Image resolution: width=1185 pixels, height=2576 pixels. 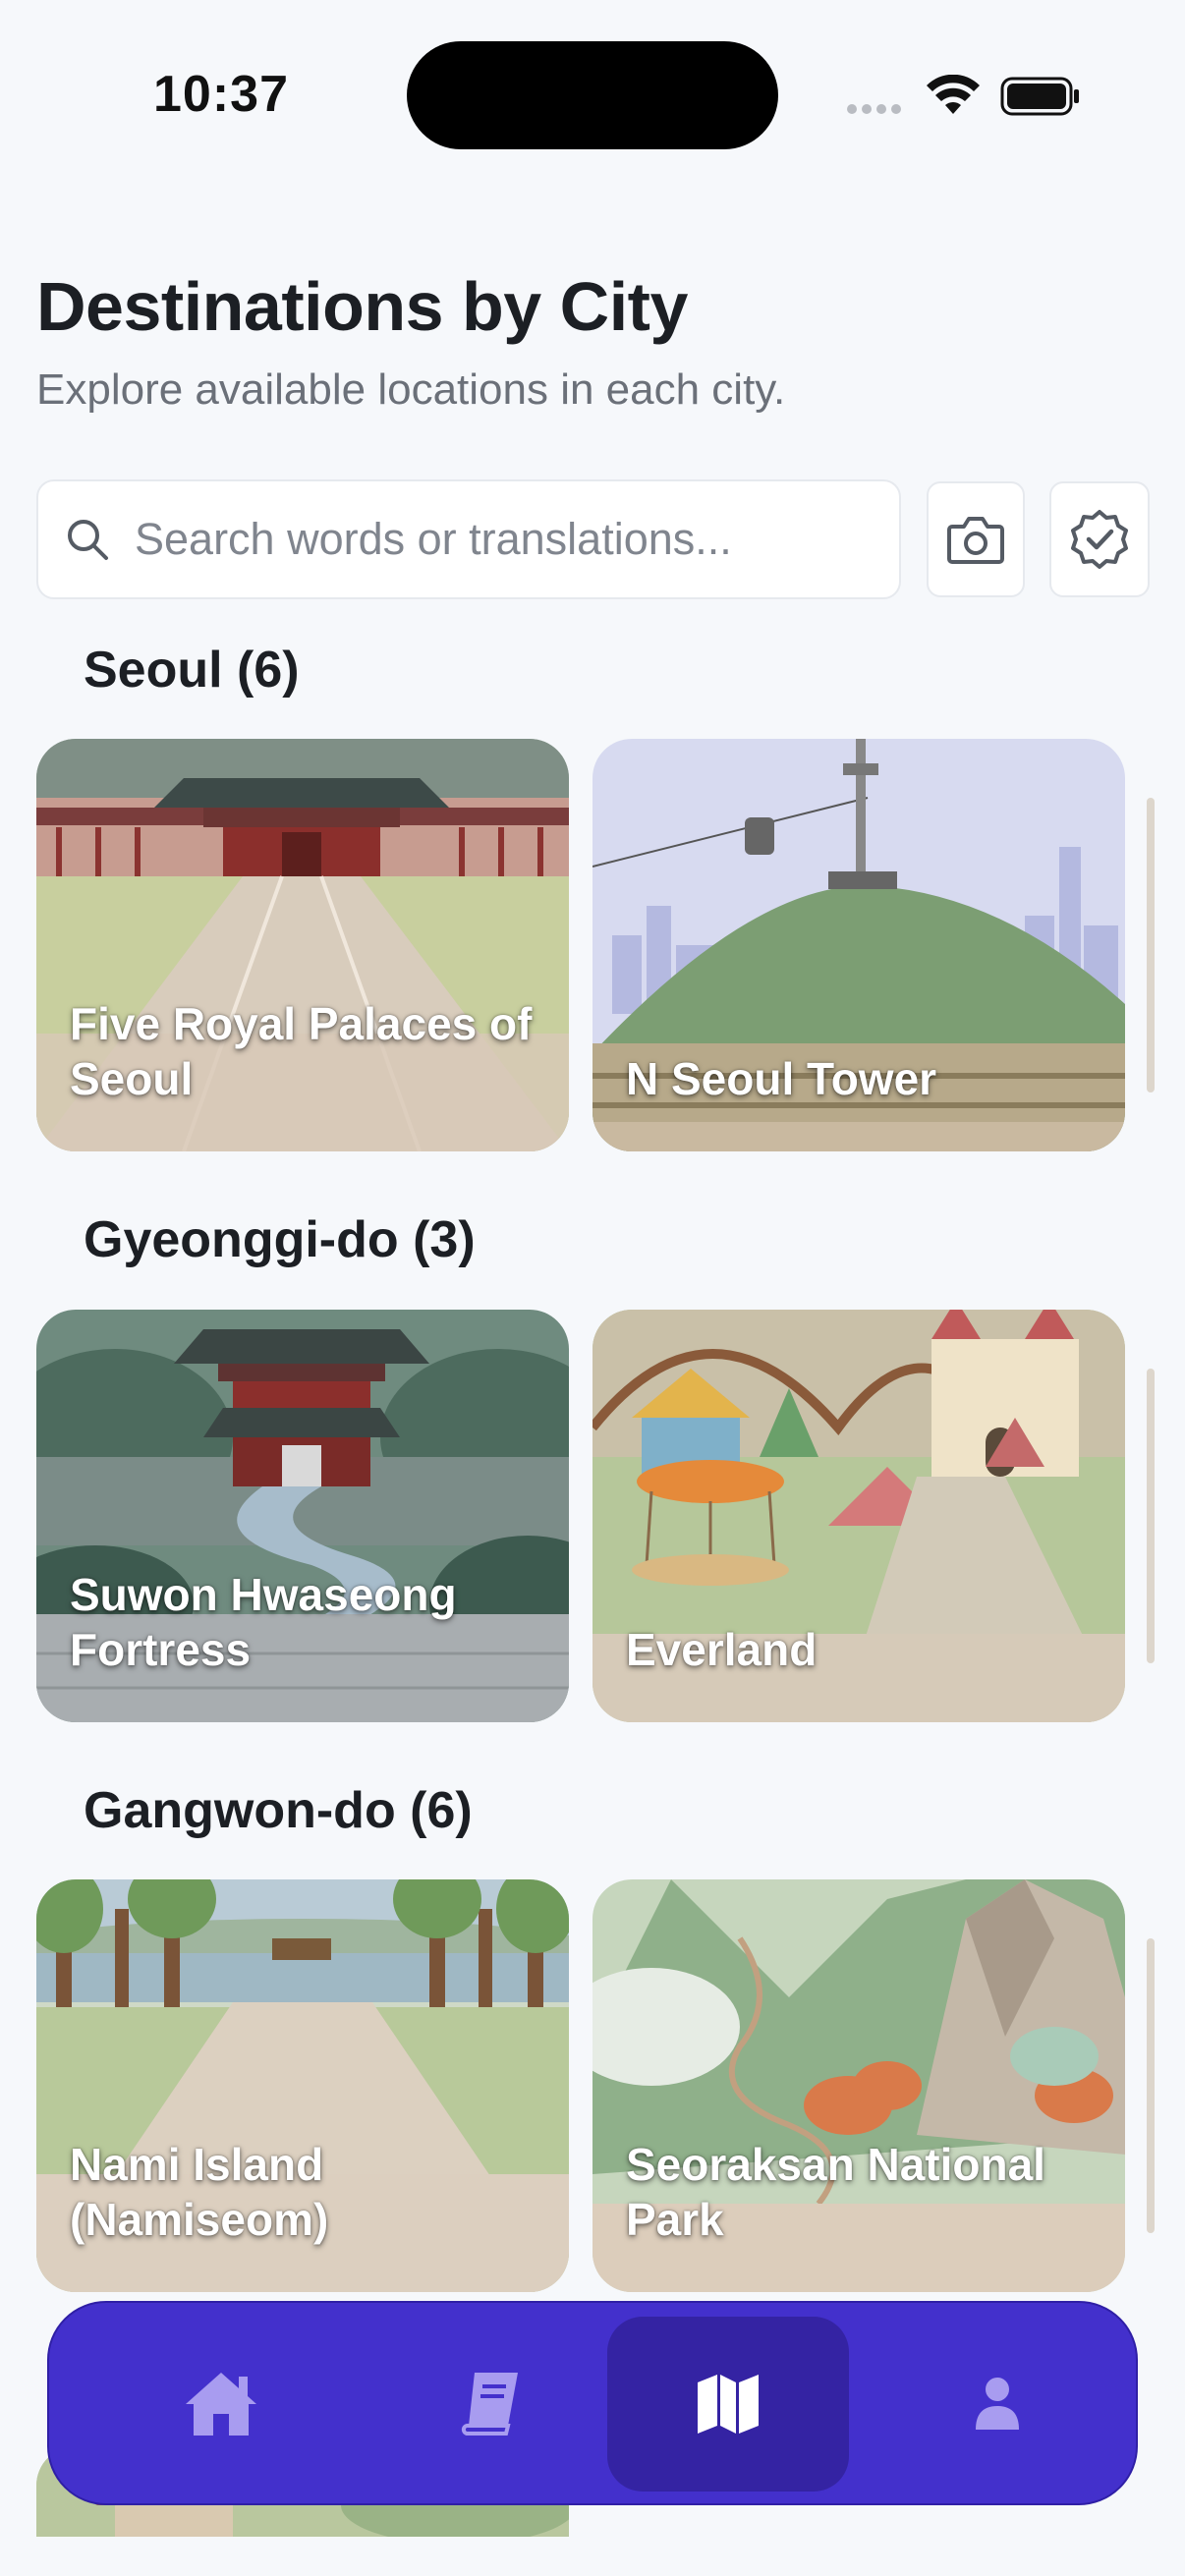 What do you see at coordinates (303, 945) in the screenshot?
I see `destination-card-royal-palaces: Five Royal Palaces of Seoul` at bounding box center [303, 945].